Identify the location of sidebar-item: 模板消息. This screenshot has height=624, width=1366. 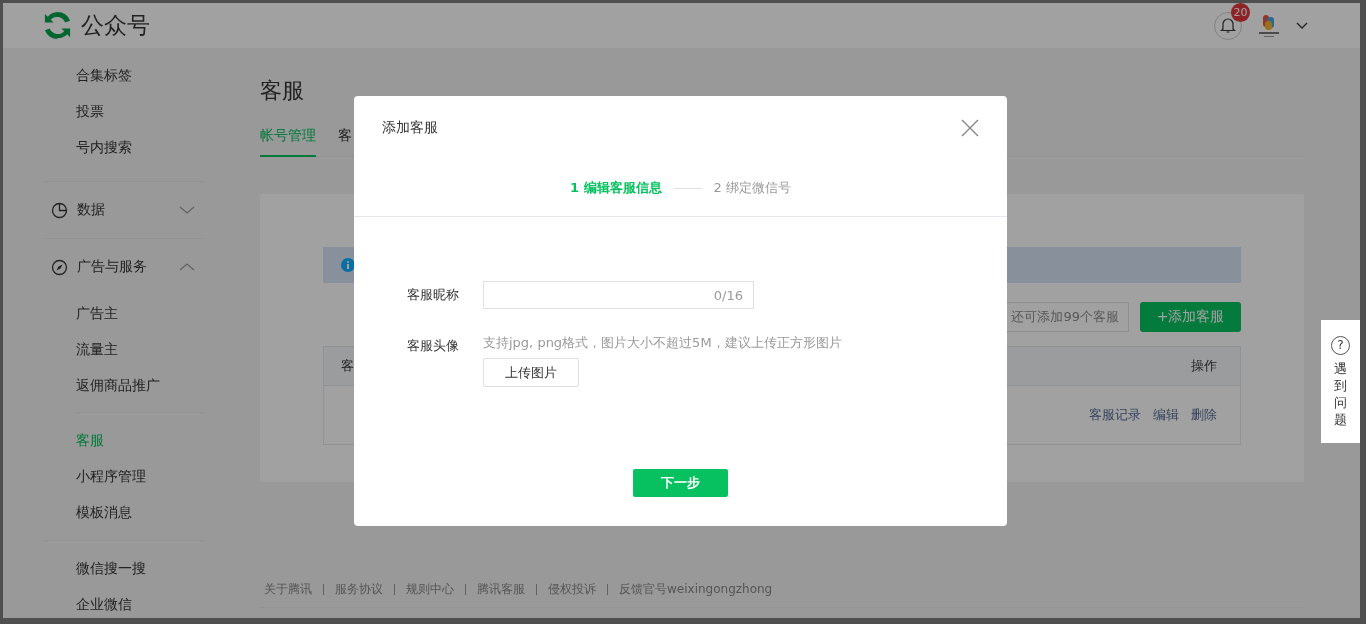
(140, 512).